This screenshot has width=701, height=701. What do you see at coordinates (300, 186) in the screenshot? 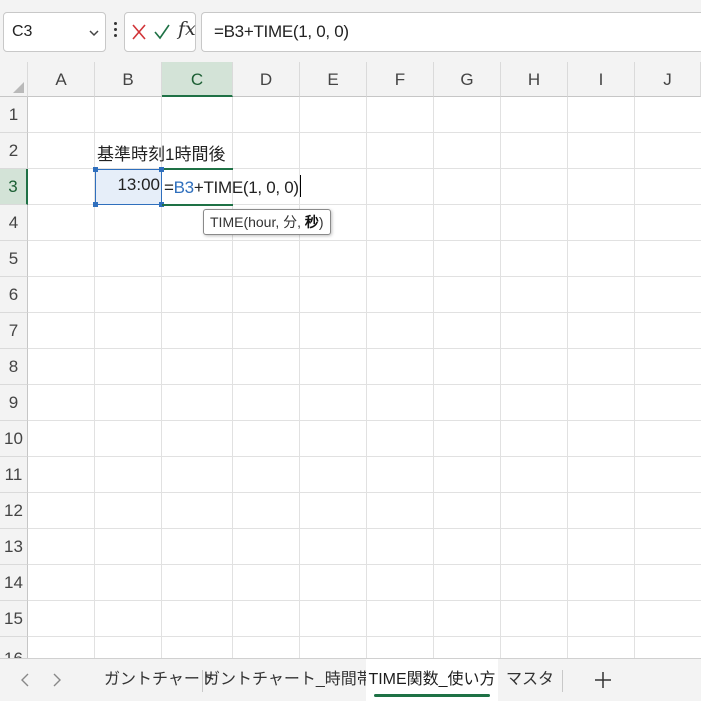
I see `text-caret` at bounding box center [300, 186].